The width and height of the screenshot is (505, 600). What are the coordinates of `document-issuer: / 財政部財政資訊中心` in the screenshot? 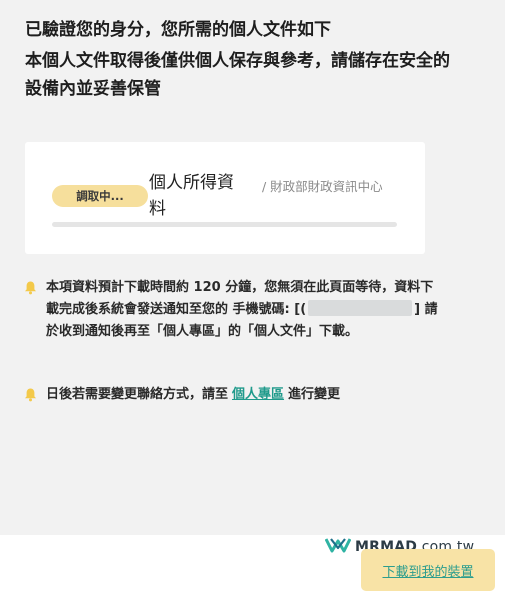 It's located at (322, 186).